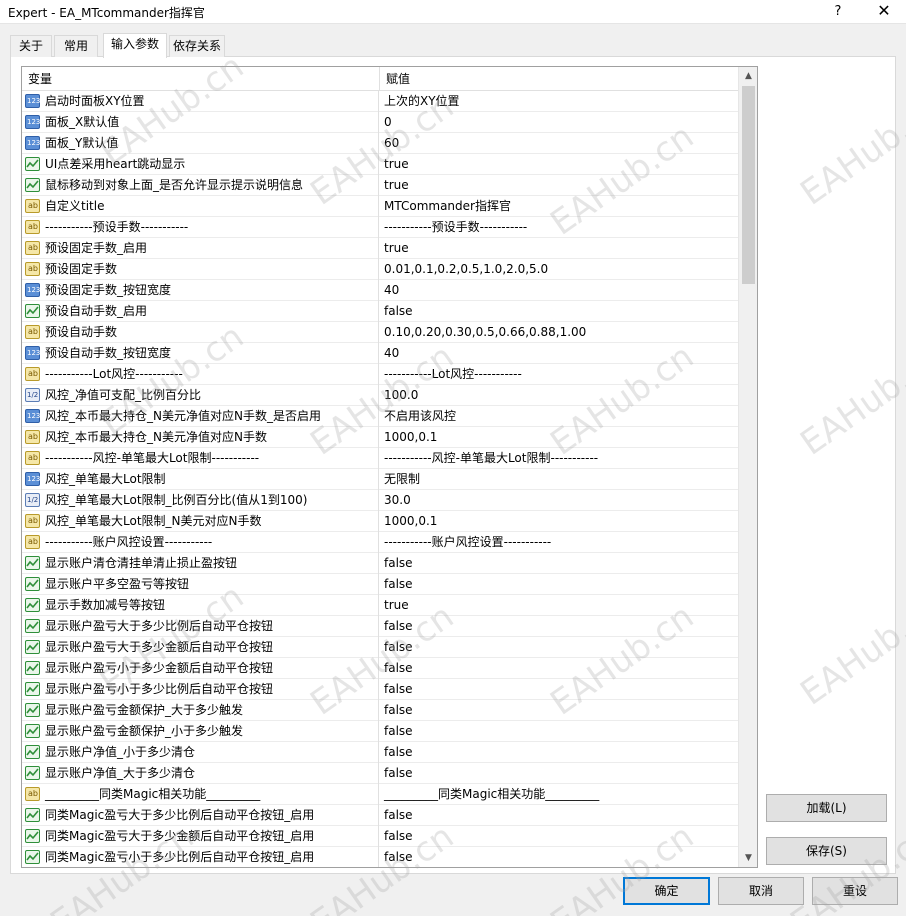 This screenshot has height=916, width=906. Describe the element at coordinates (559, 416) in the screenshot. I see `parameter-value: 不启用该风控` at that location.